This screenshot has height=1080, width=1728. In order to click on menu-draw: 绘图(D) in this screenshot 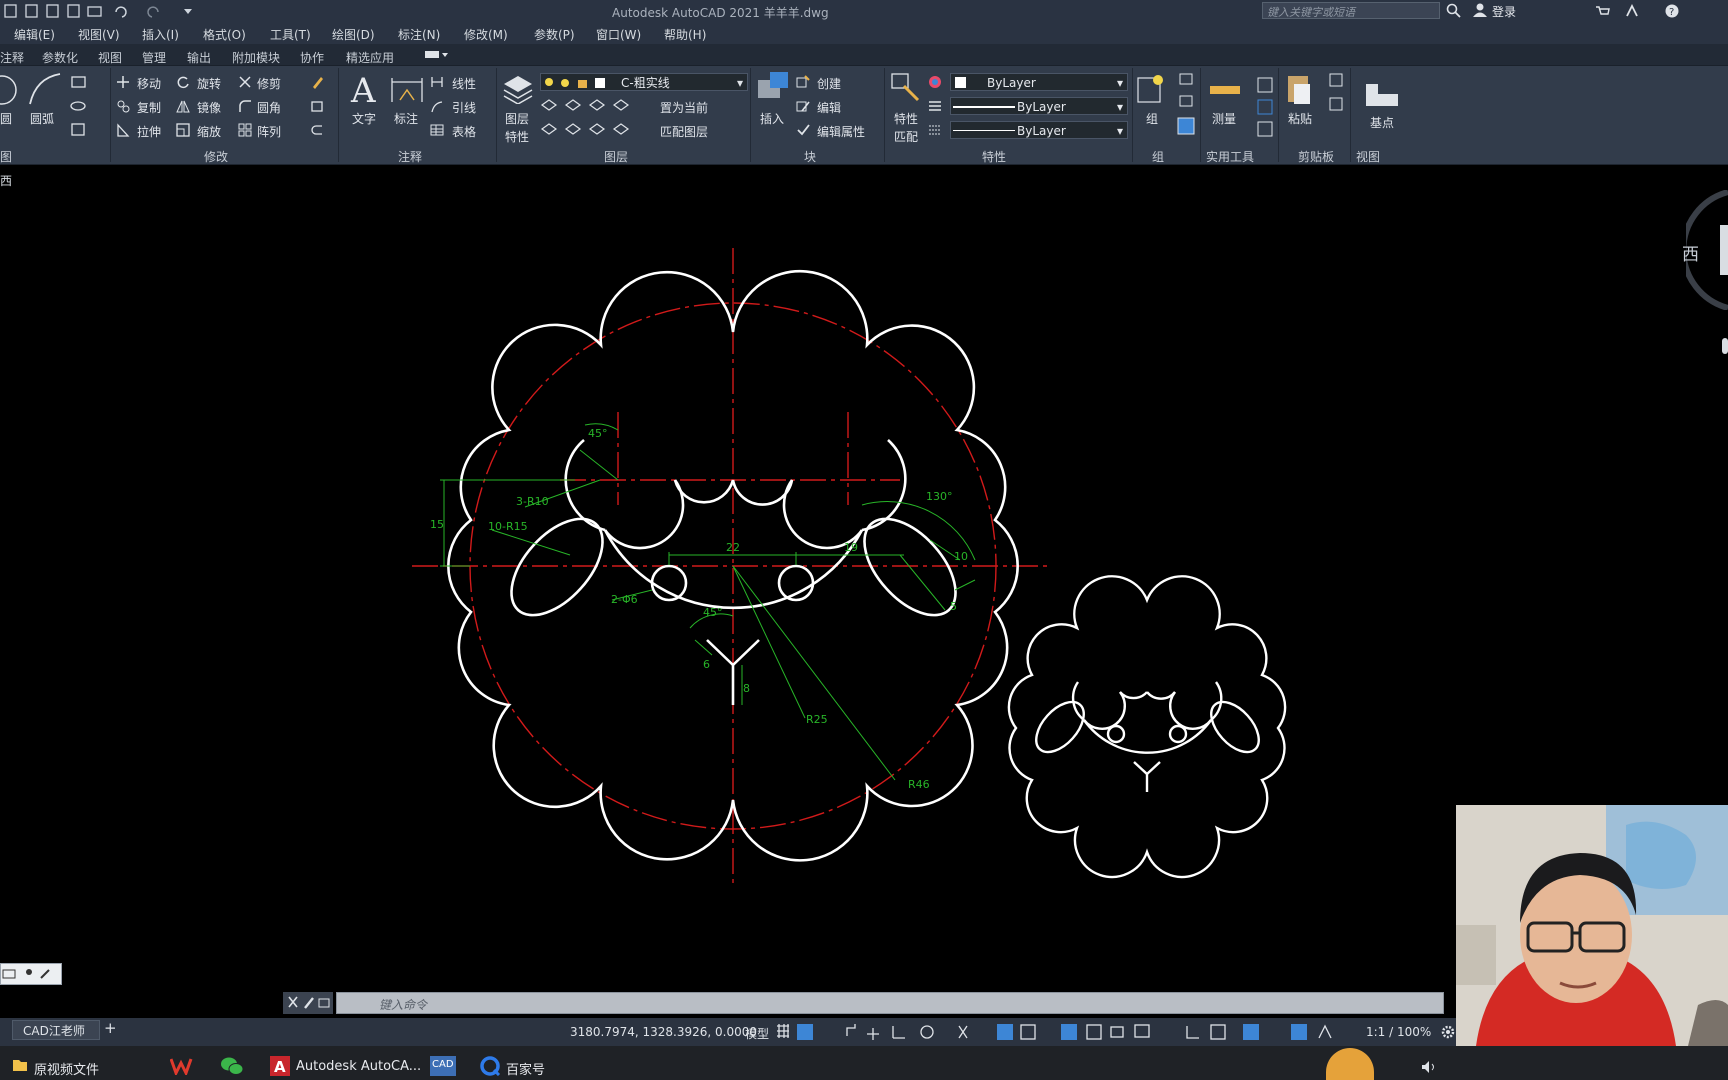, I will do `click(353, 34)`.